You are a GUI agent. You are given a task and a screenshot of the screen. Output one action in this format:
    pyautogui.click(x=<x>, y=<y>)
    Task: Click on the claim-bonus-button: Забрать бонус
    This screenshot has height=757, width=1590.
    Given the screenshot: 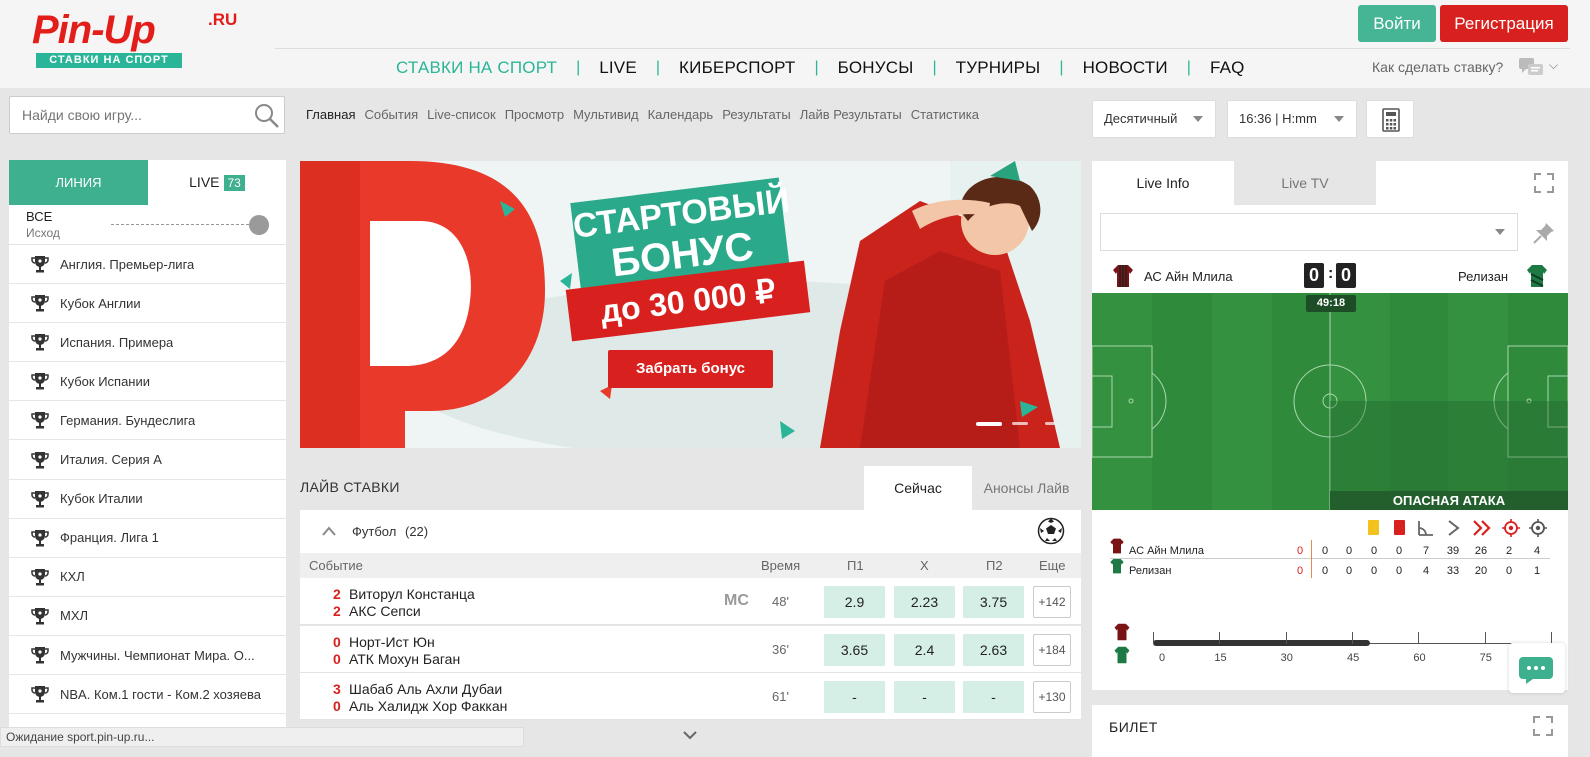 What is the action you would take?
    pyautogui.click(x=690, y=369)
    